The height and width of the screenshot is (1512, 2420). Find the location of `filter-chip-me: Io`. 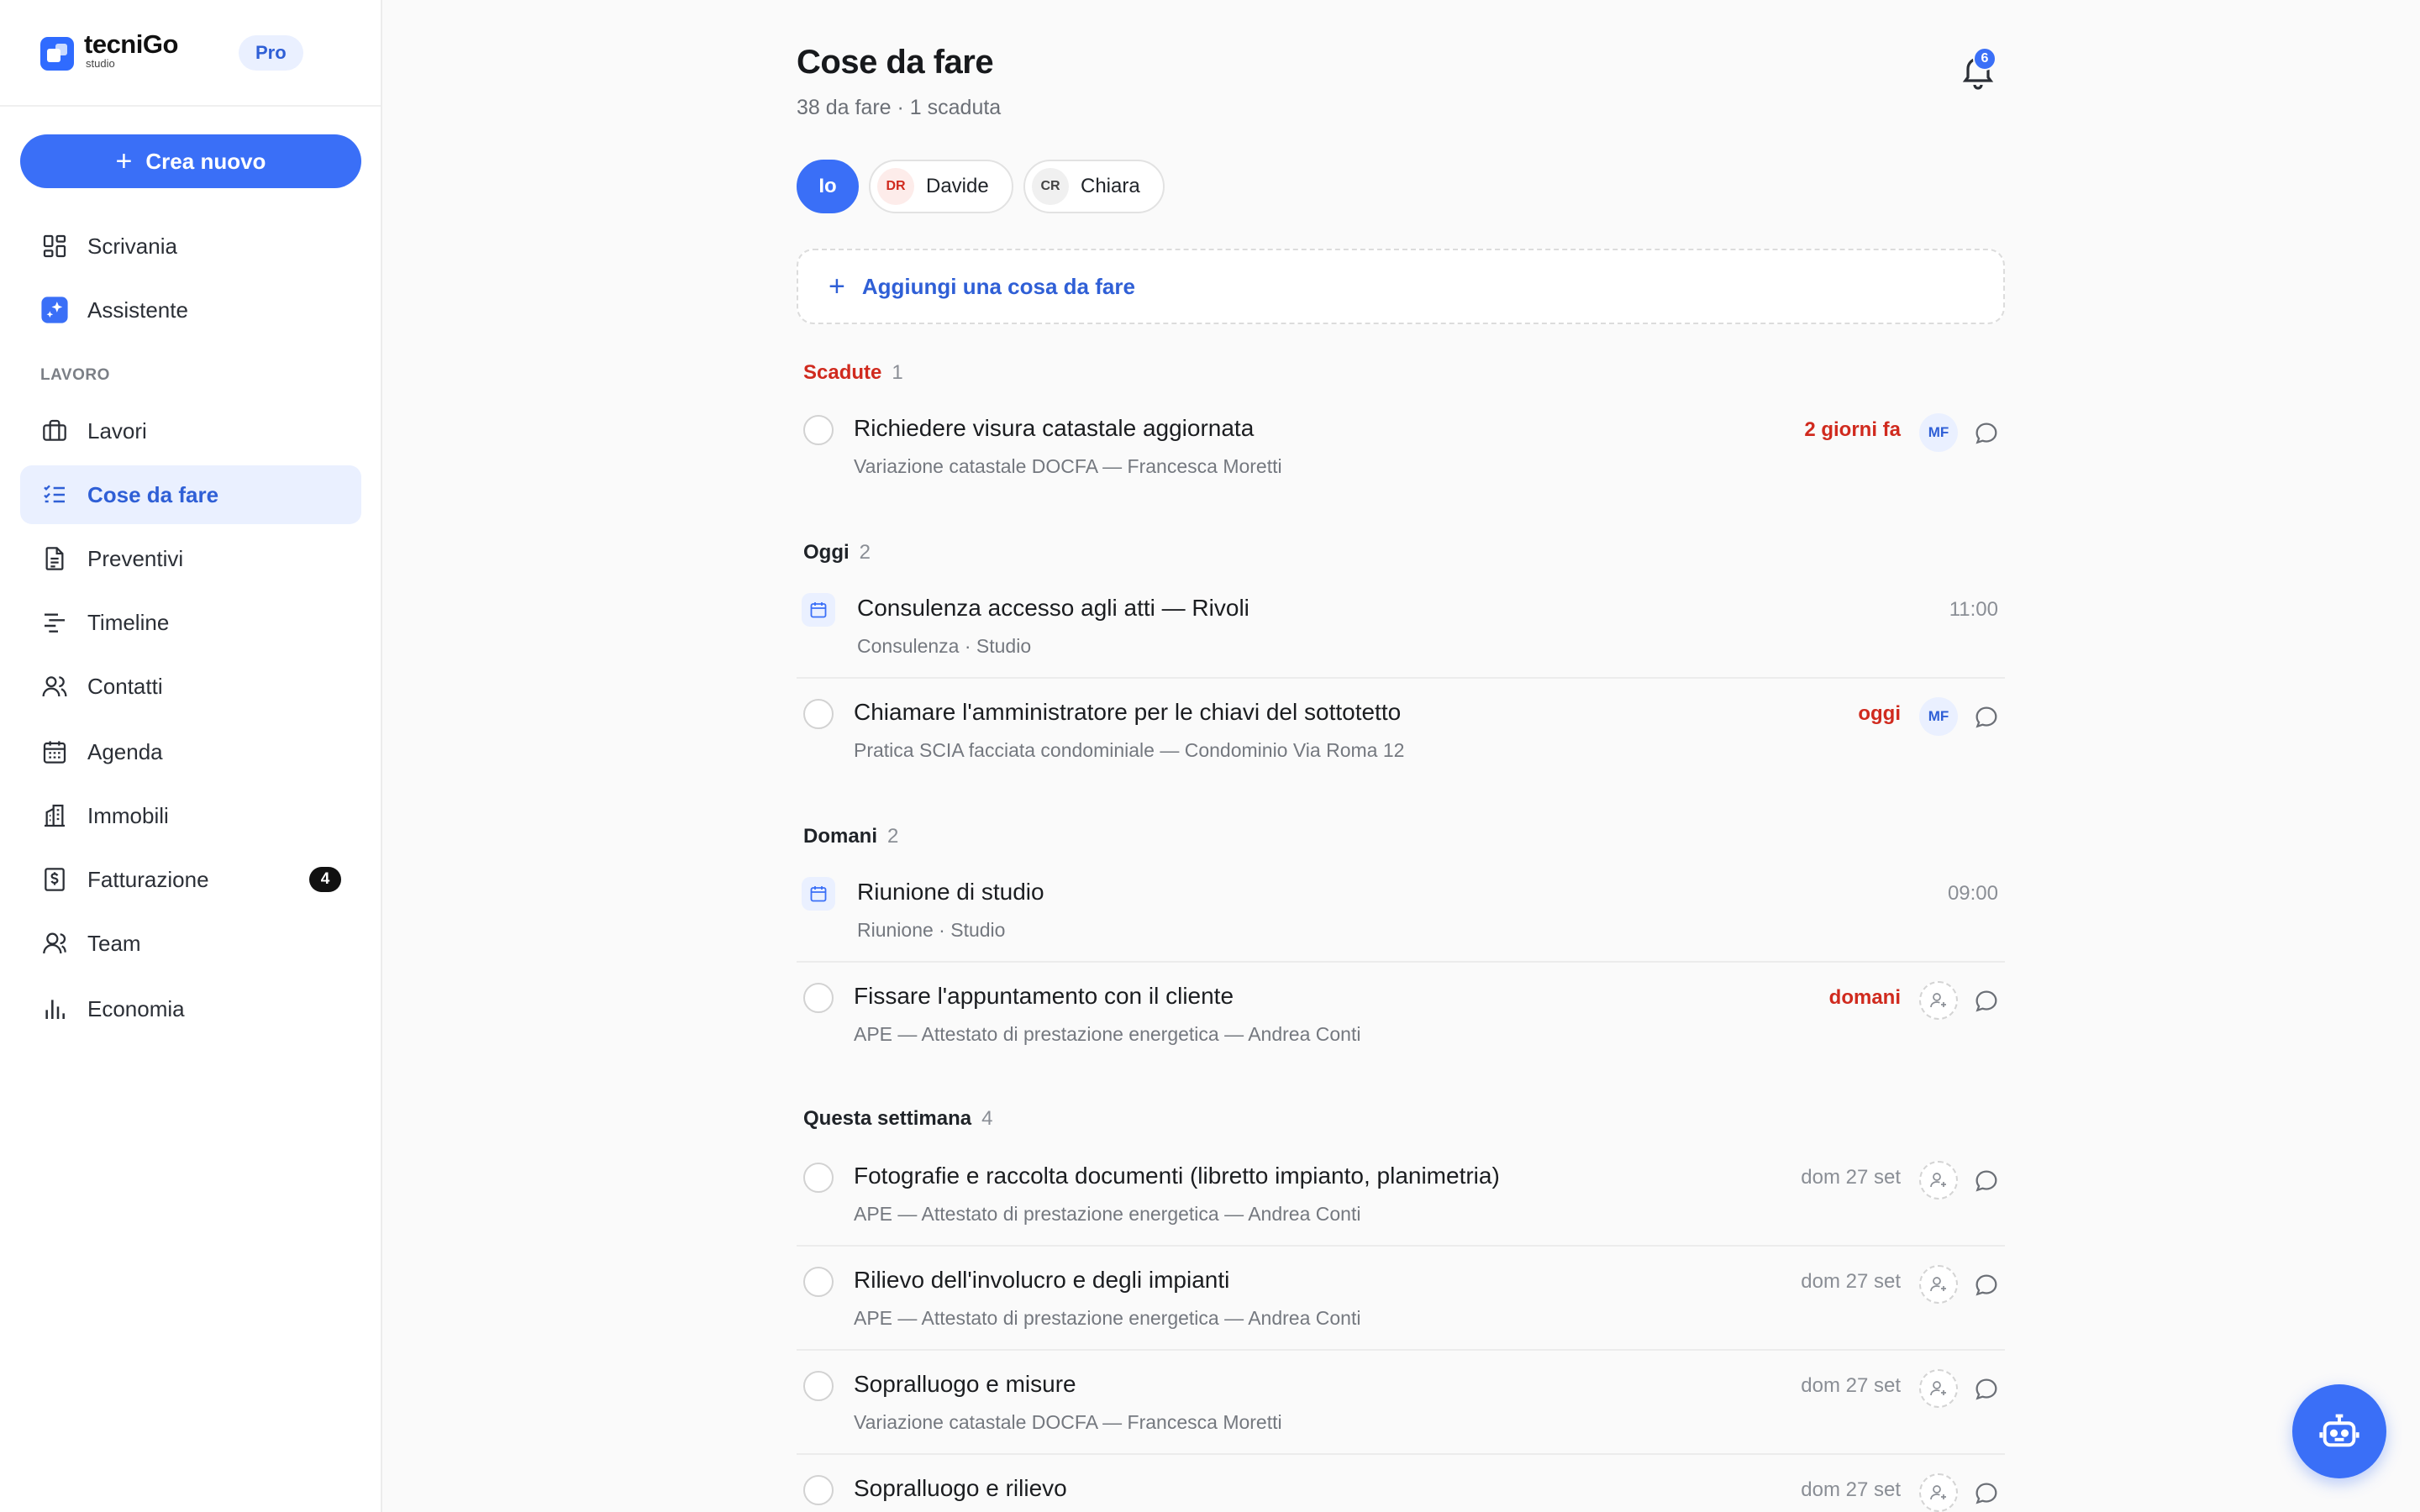

filter-chip-me: Io is located at coordinates (828, 186).